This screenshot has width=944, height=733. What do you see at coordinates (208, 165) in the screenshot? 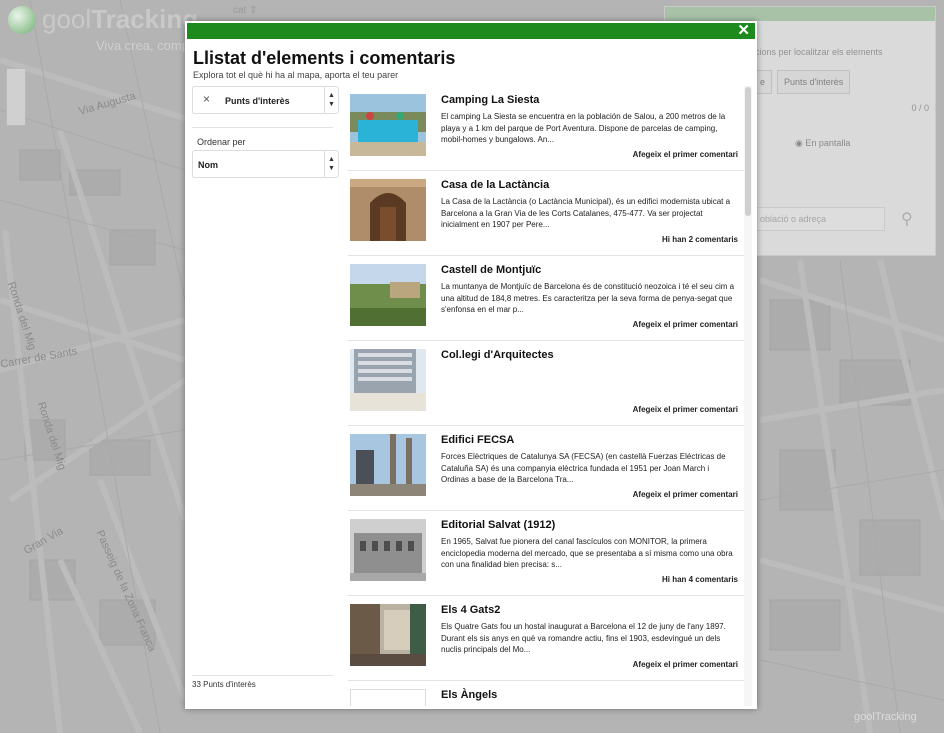
I see `order-select-value: Nom` at bounding box center [208, 165].